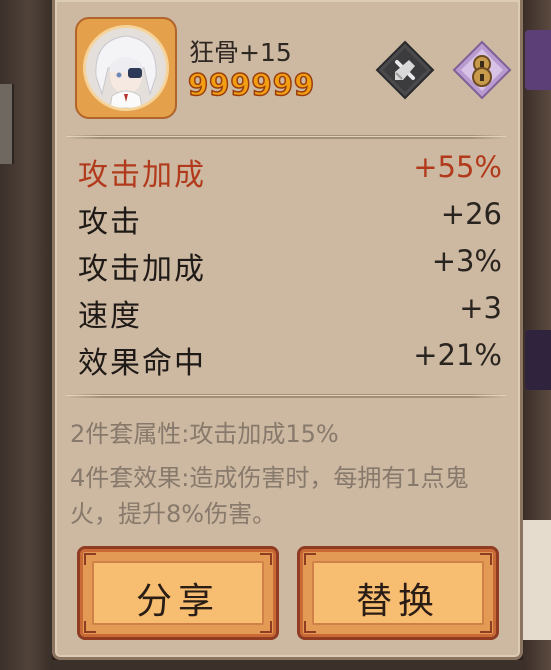 The width and height of the screenshot is (551, 670). Describe the element at coordinates (269, 496) in the screenshot. I see `four-piece-set-effect: 4件套效果:造成伤害时，每拥有1点鬼火，提升8%伤害。` at that location.